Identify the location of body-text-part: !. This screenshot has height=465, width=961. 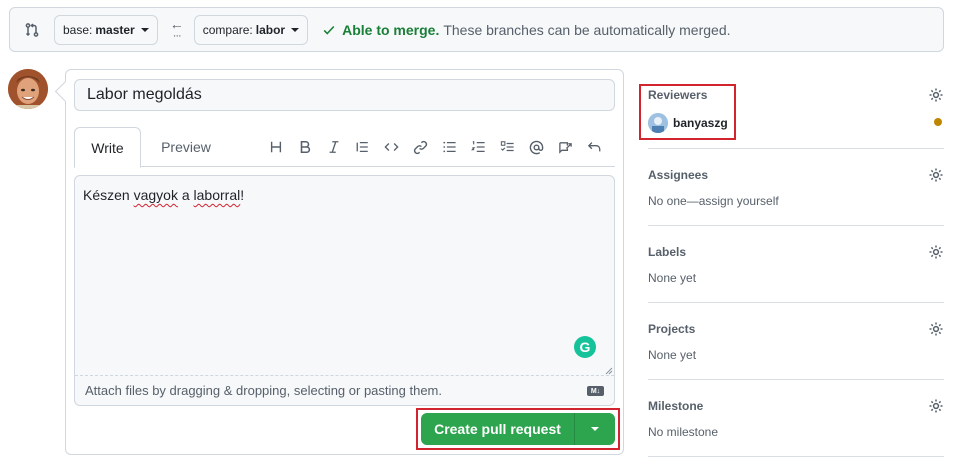
(242, 195).